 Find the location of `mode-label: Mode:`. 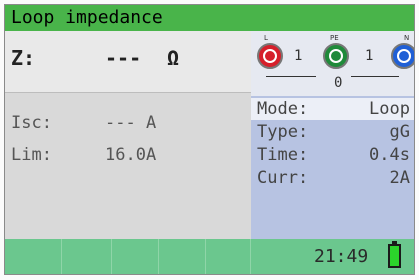

mode-label: Mode: is located at coordinates (283, 109).